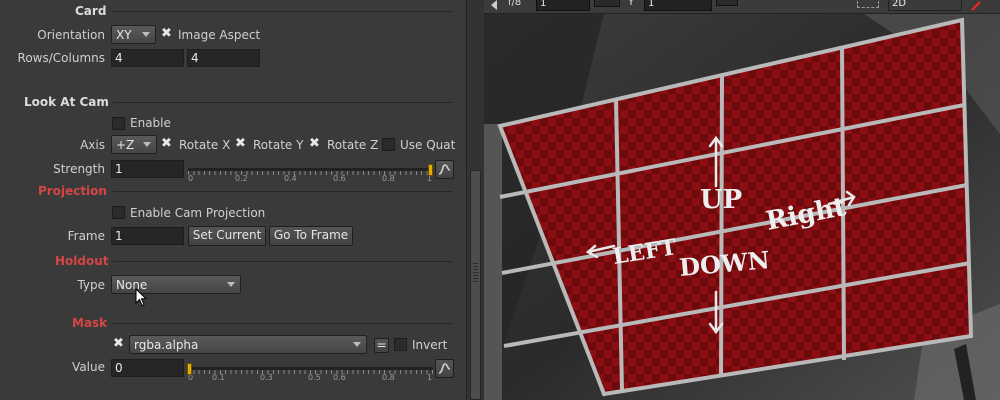 This screenshot has height=400, width=1000. What do you see at coordinates (198, 213) in the screenshot?
I see `enable-cam-projection-label: Enable Cam Projection` at bounding box center [198, 213].